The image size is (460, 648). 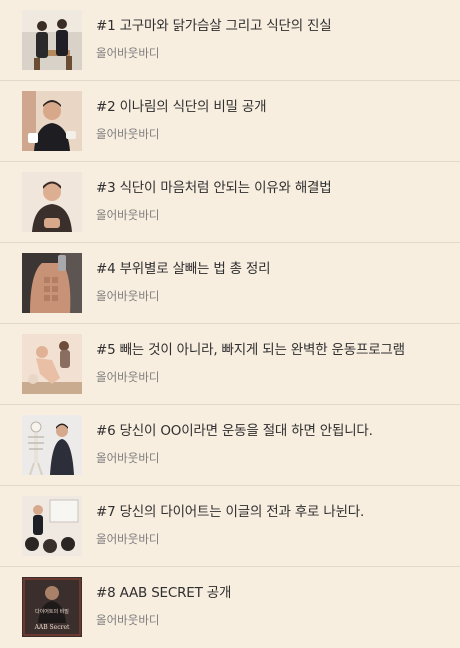 What do you see at coordinates (230, 364) in the screenshot?
I see `list-item: #5 빼는 것이 아니라, 빠지게 되는 완벽한 운동프로그램 올어바웃바디` at bounding box center [230, 364].